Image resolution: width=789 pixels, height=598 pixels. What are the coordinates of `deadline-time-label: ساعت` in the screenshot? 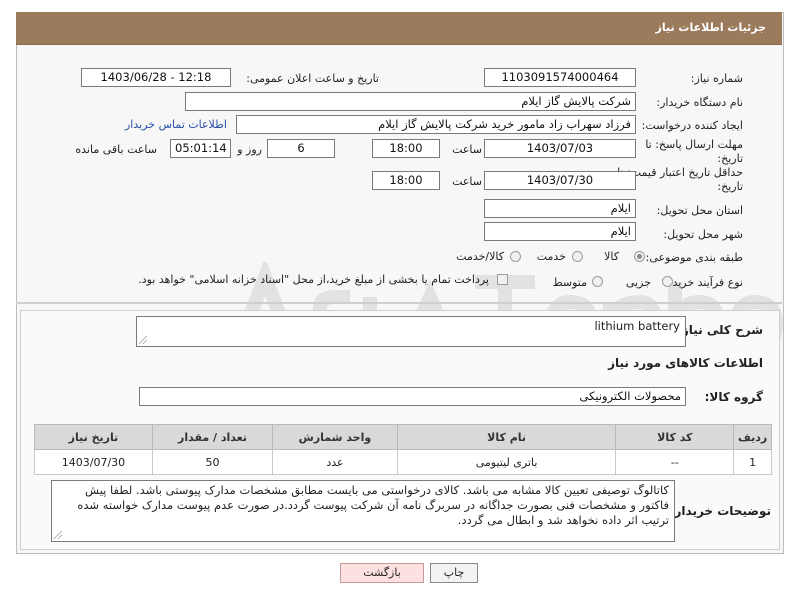 It's located at (467, 149).